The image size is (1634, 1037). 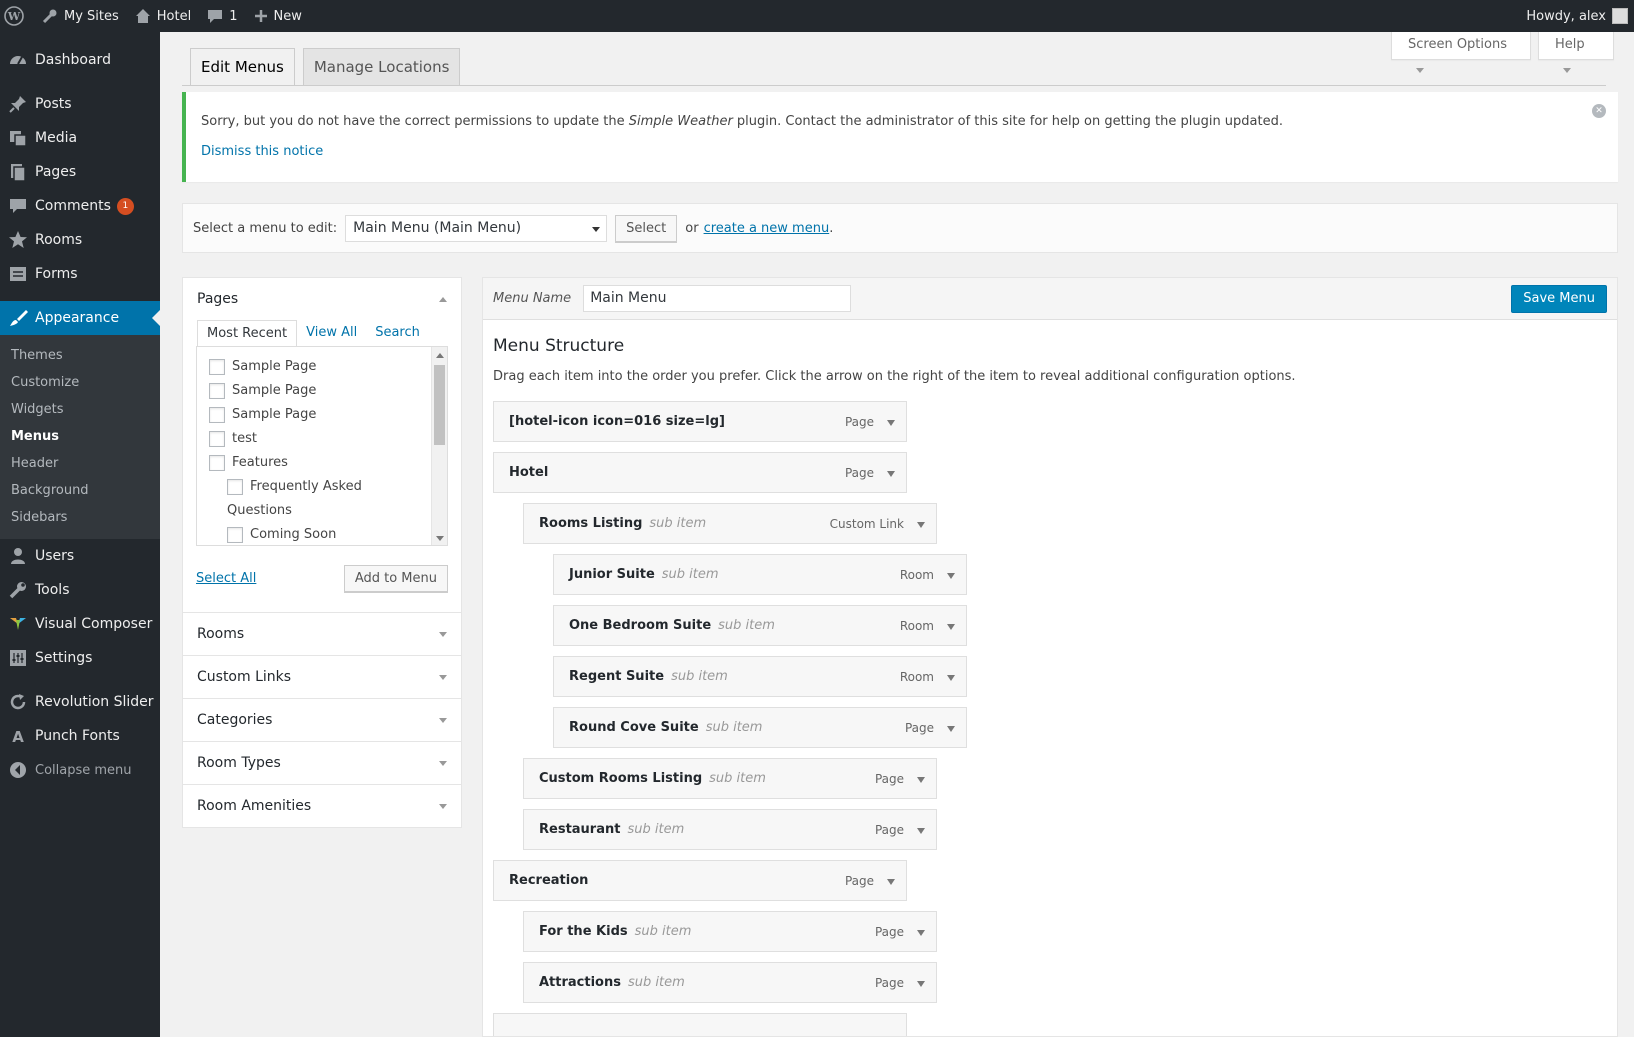 What do you see at coordinates (397, 333) in the screenshot?
I see `tab-search: Search` at bounding box center [397, 333].